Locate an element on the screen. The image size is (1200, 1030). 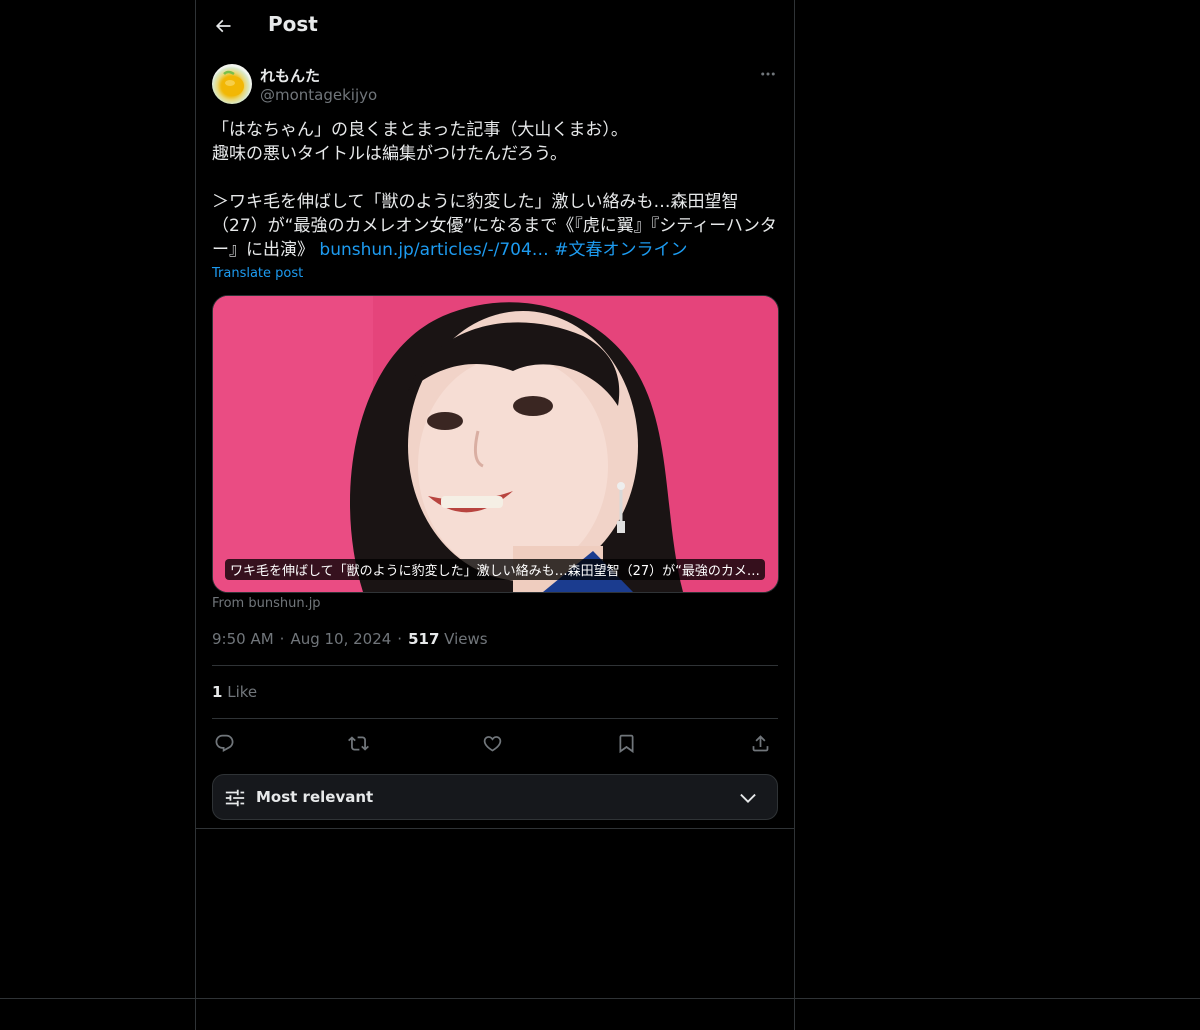
likes-label: Like is located at coordinates (242, 692).